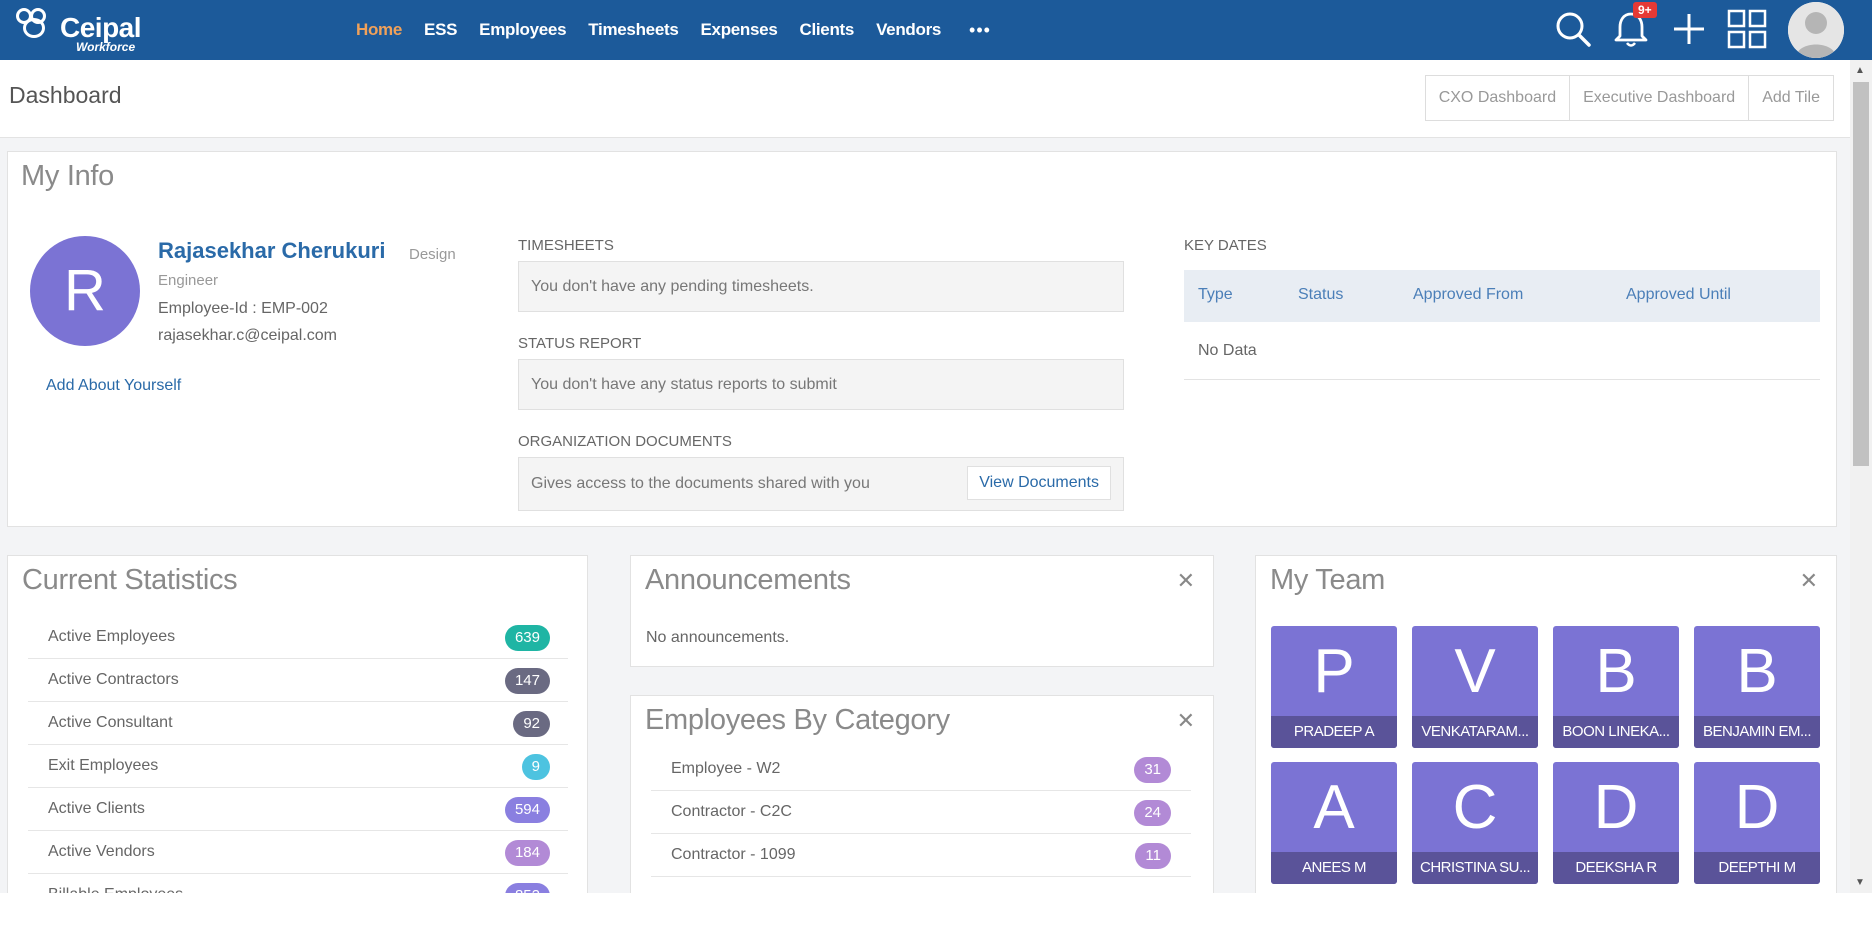  What do you see at coordinates (1328, 580) in the screenshot?
I see `team-title: My Team` at bounding box center [1328, 580].